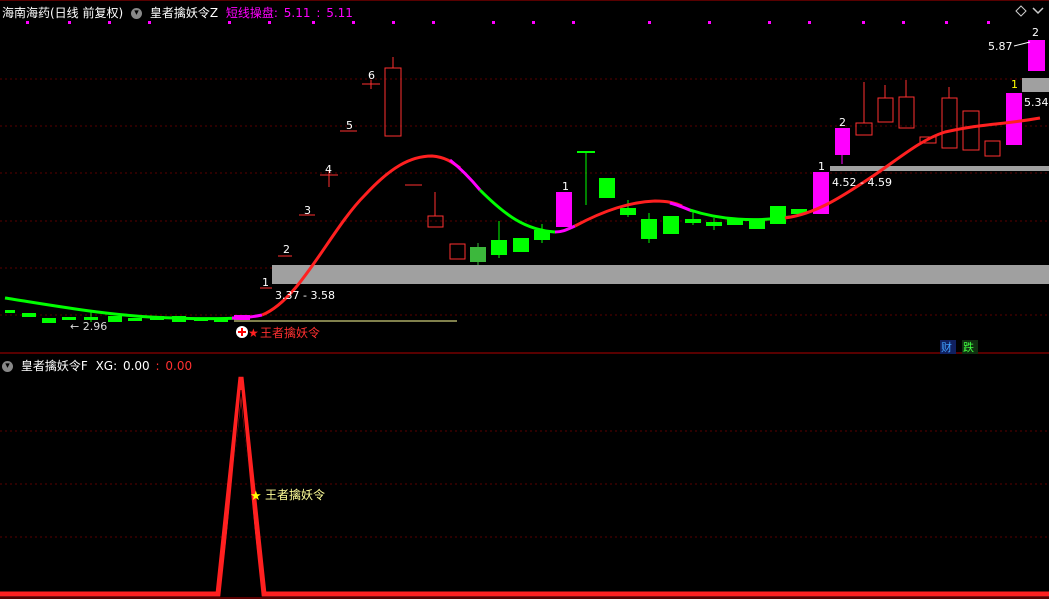  What do you see at coordinates (349, 125) in the screenshot?
I see `svg-text: 5` at bounding box center [349, 125].